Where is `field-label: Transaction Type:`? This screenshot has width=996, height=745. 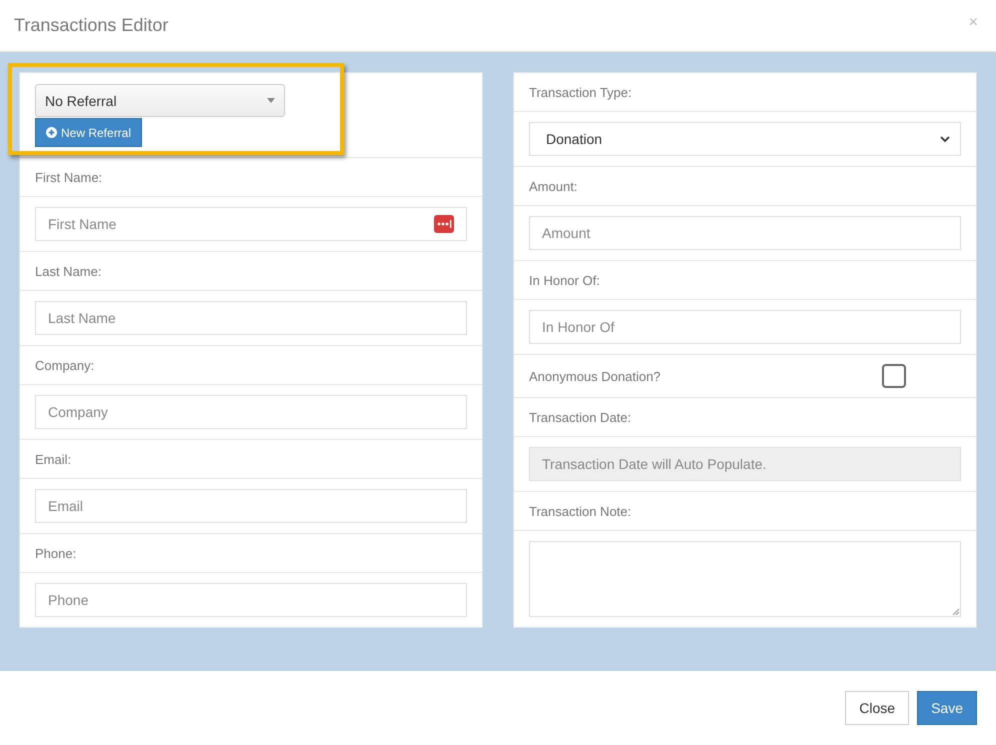
field-label: Transaction Type: is located at coordinates (580, 92).